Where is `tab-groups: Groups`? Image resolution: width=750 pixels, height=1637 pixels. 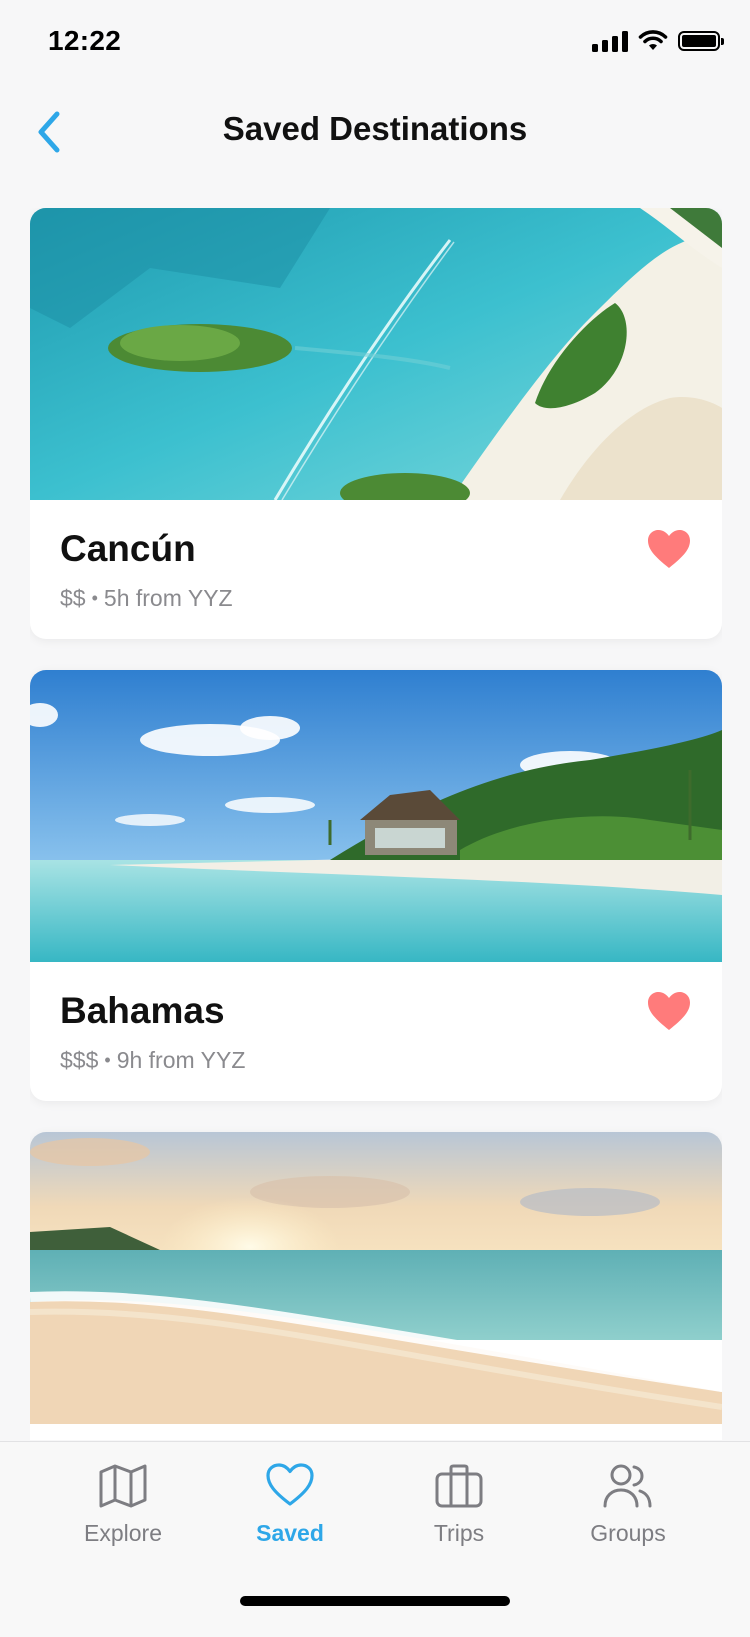
tab-groups: Groups is located at coordinates (628, 1503).